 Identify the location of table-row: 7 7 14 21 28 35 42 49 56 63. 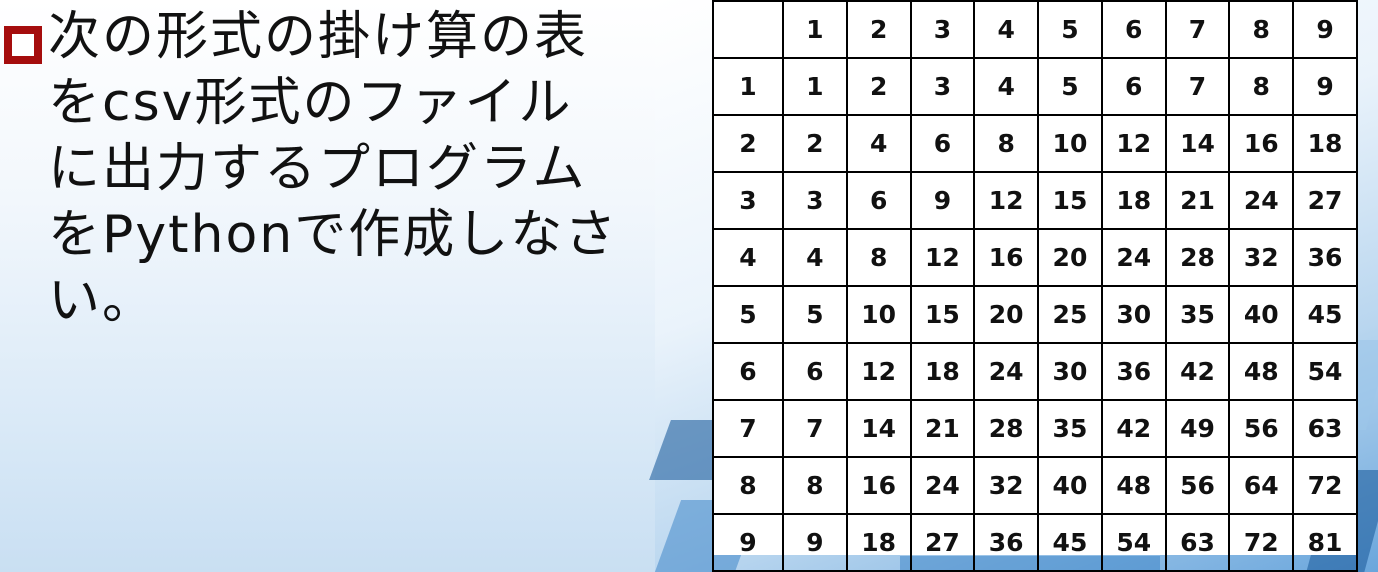
(1035, 428).